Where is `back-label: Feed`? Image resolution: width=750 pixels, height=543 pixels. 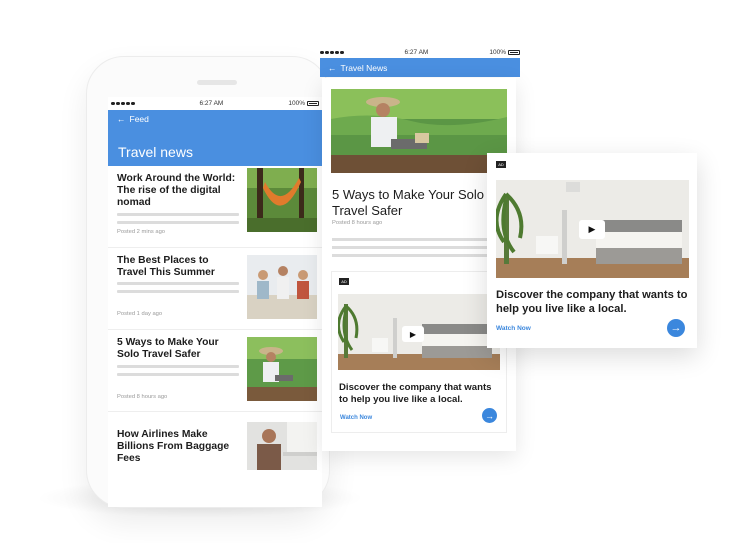 back-label: Feed is located at coordinates (139, 119).